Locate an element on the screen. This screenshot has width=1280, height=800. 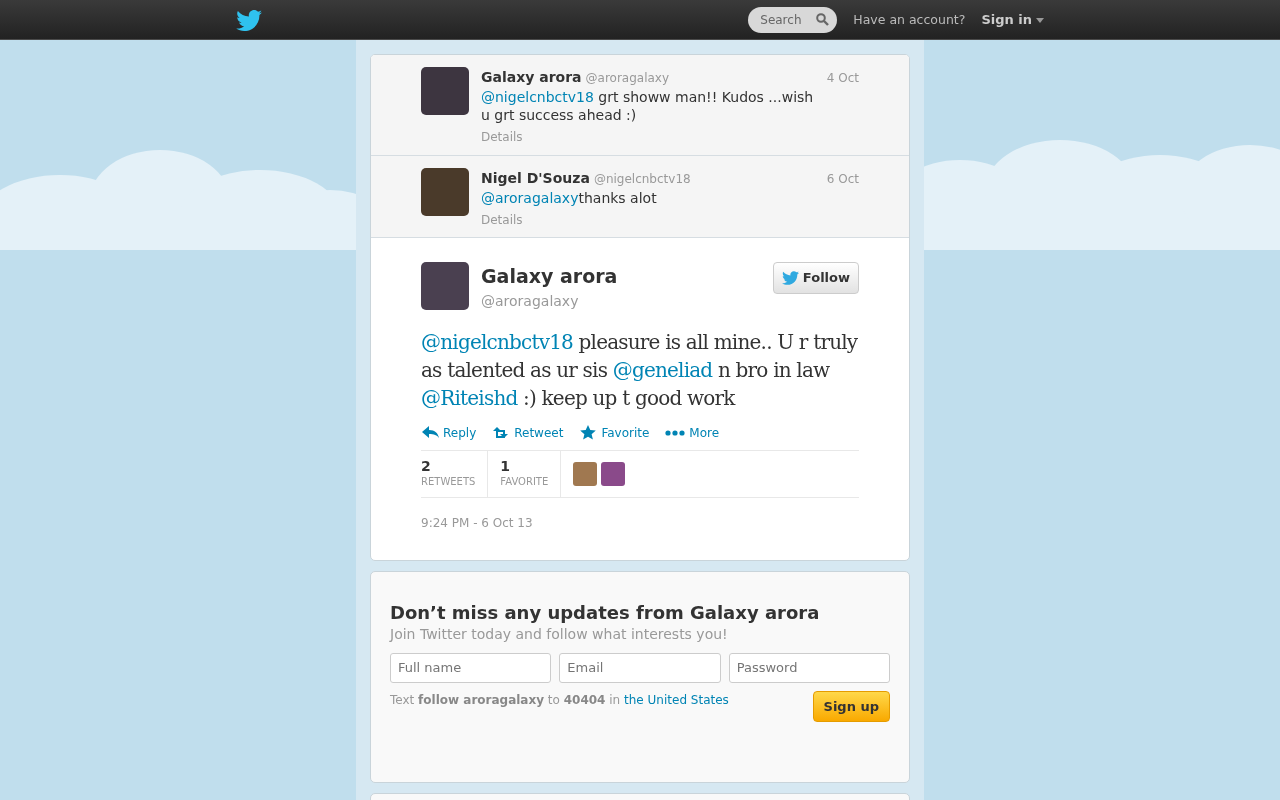
bird-logo-icon is located at coordinates (249, 20).